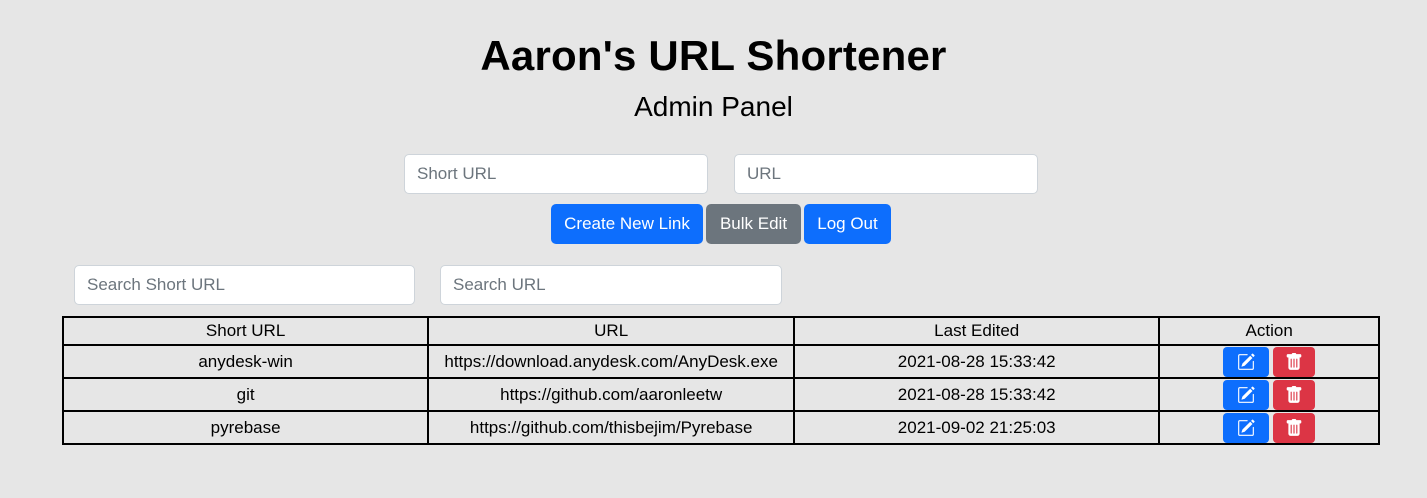  I want to click on table-header-row: Short URL URL Last Edited Action, so click(720, 331).